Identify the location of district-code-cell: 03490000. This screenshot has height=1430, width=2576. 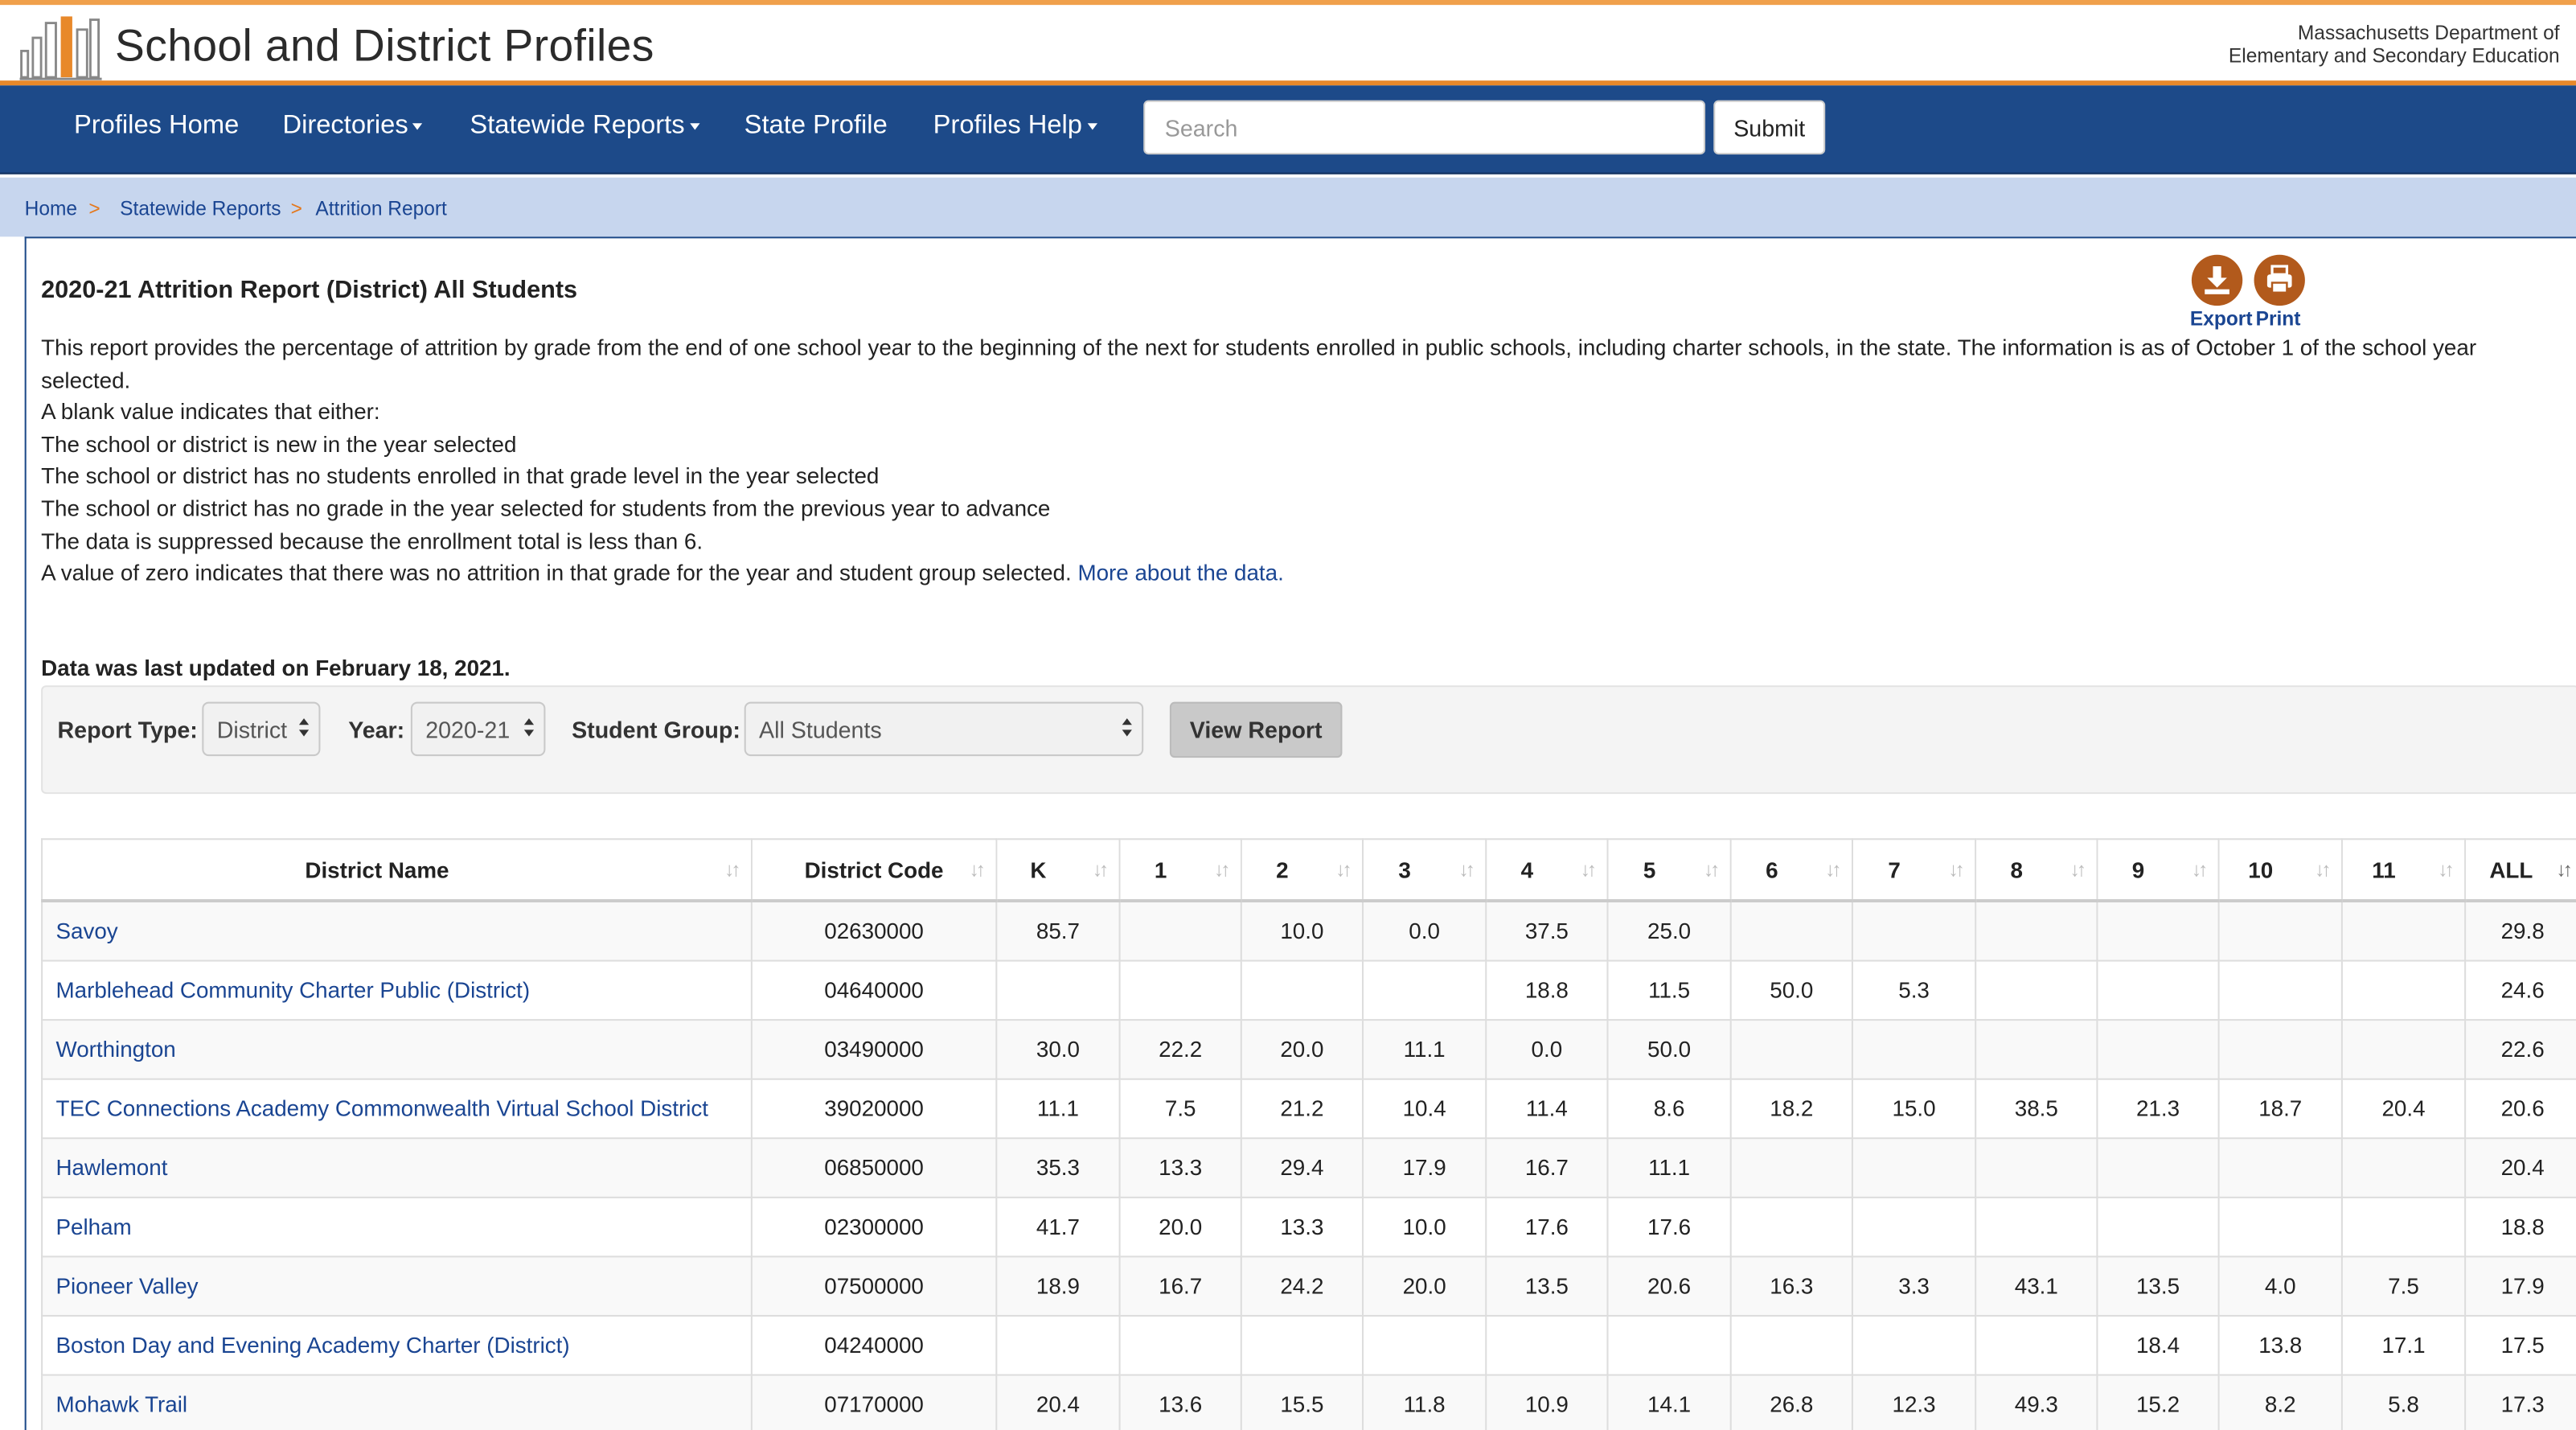
(874, 1049).